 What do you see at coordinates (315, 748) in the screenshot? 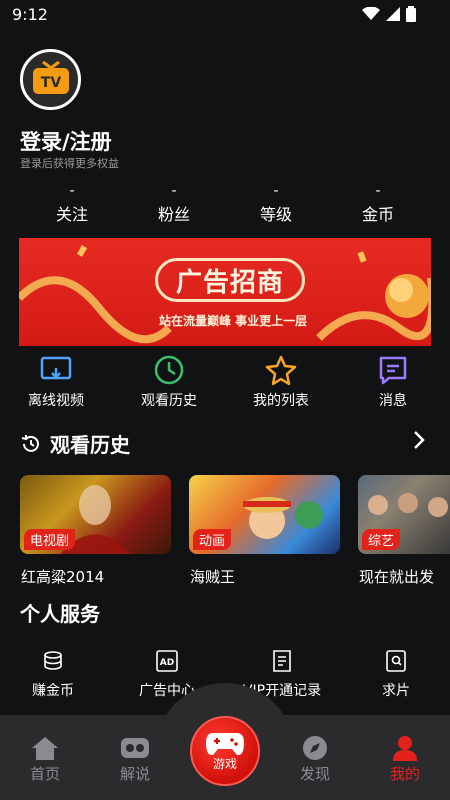
I see `discover-icon` at bounding box center [315, 748].